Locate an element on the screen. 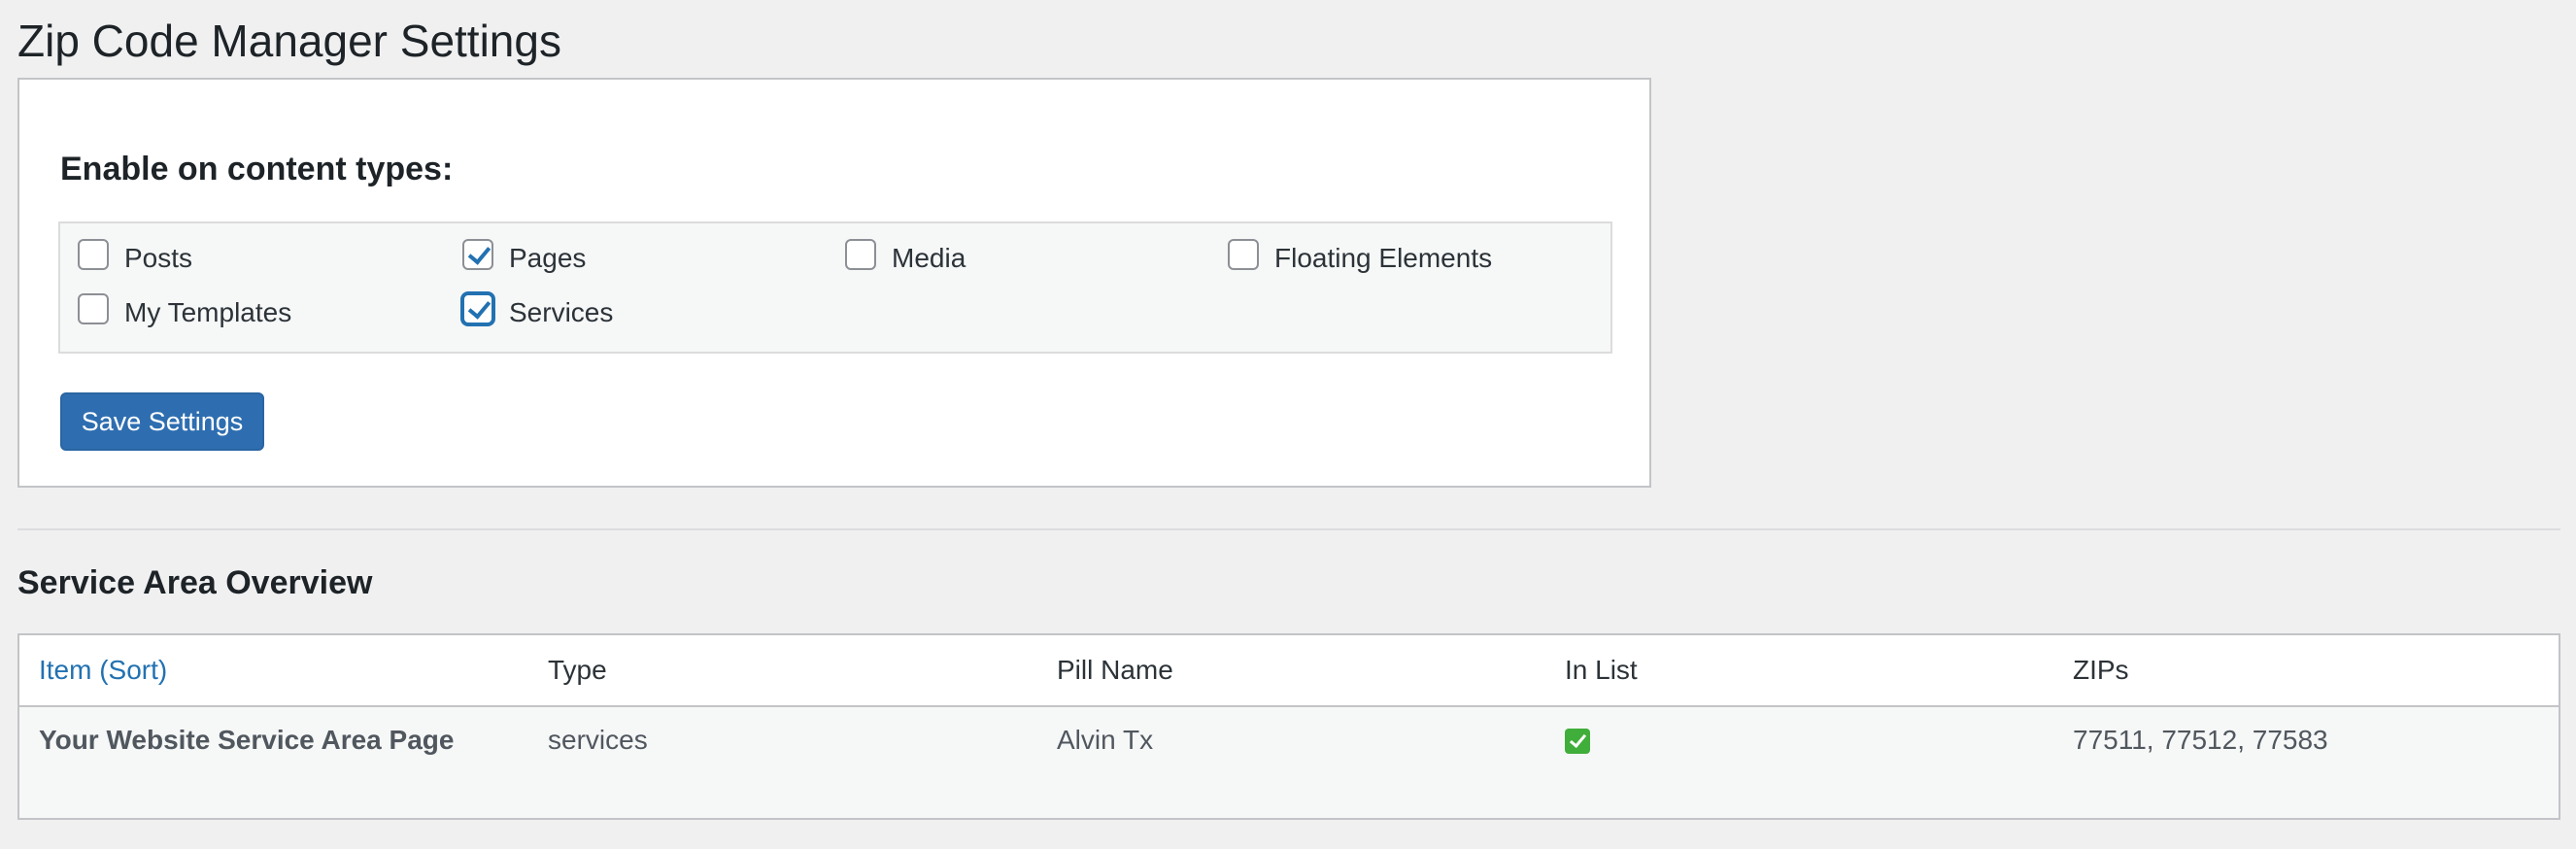  content-type-posts: Posts is located at coordinates (135, 254).